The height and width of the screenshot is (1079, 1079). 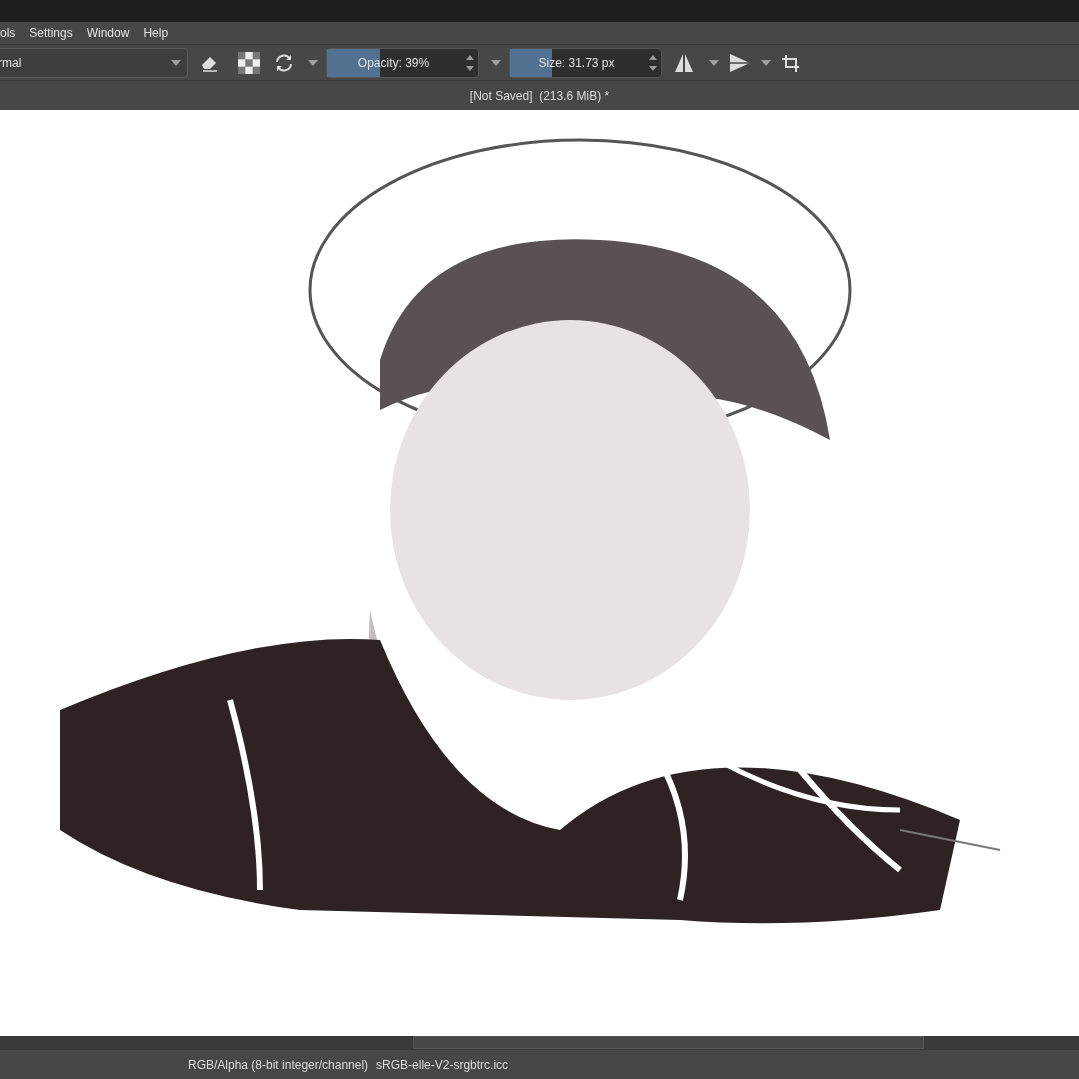 I want to click on scrollbar-thumb, so click(x=668, y=1042).